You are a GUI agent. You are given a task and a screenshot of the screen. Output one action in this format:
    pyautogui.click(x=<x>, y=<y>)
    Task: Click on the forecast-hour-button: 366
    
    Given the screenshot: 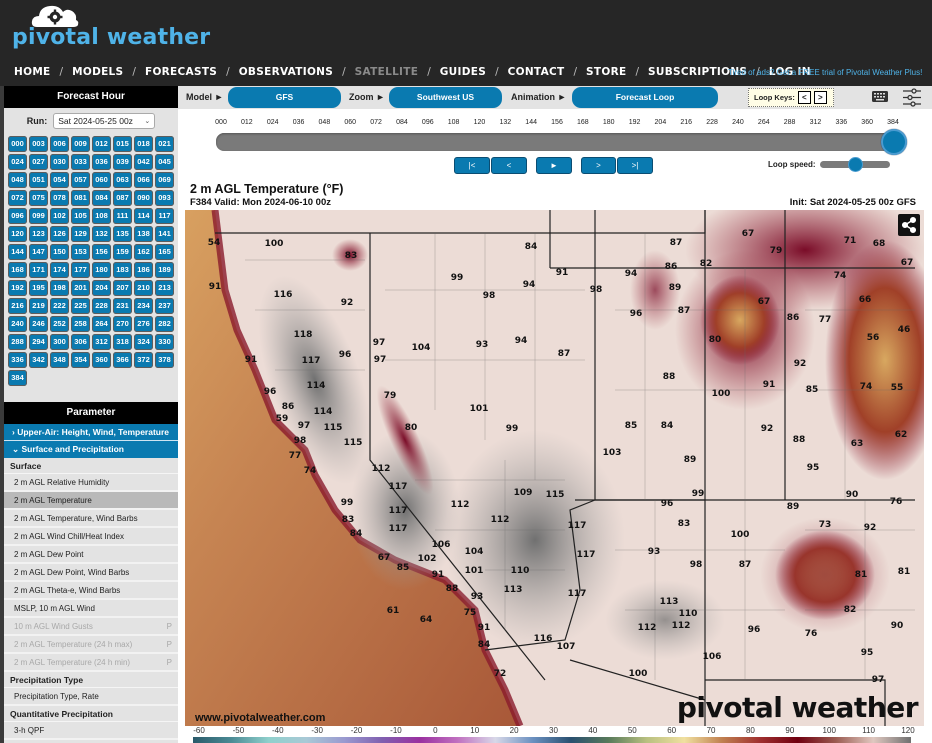 What is the action you would take?
    pyautogui.click(x=122, y=360)
    